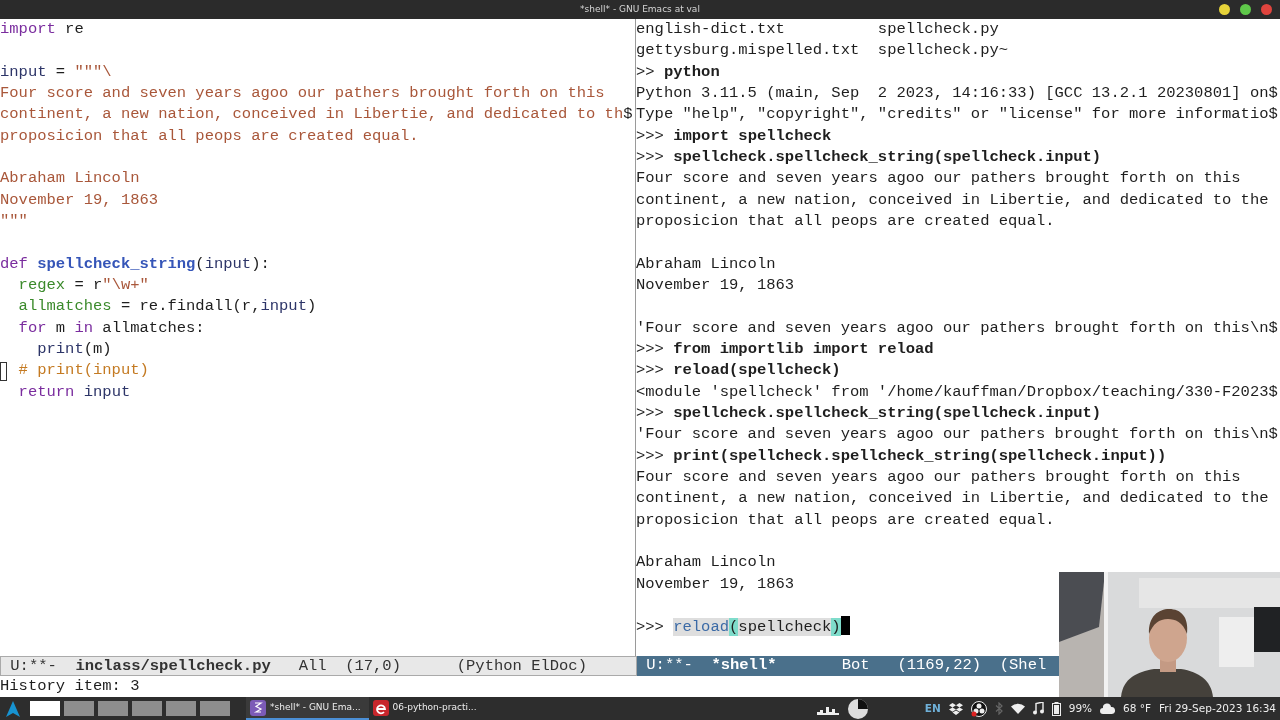 This screenshot has width=1280, height=720. Describe the element at coordinates (167, 306) in the screenshot. I see `code-line: allmatches = re.findall(r,input)` at that location.